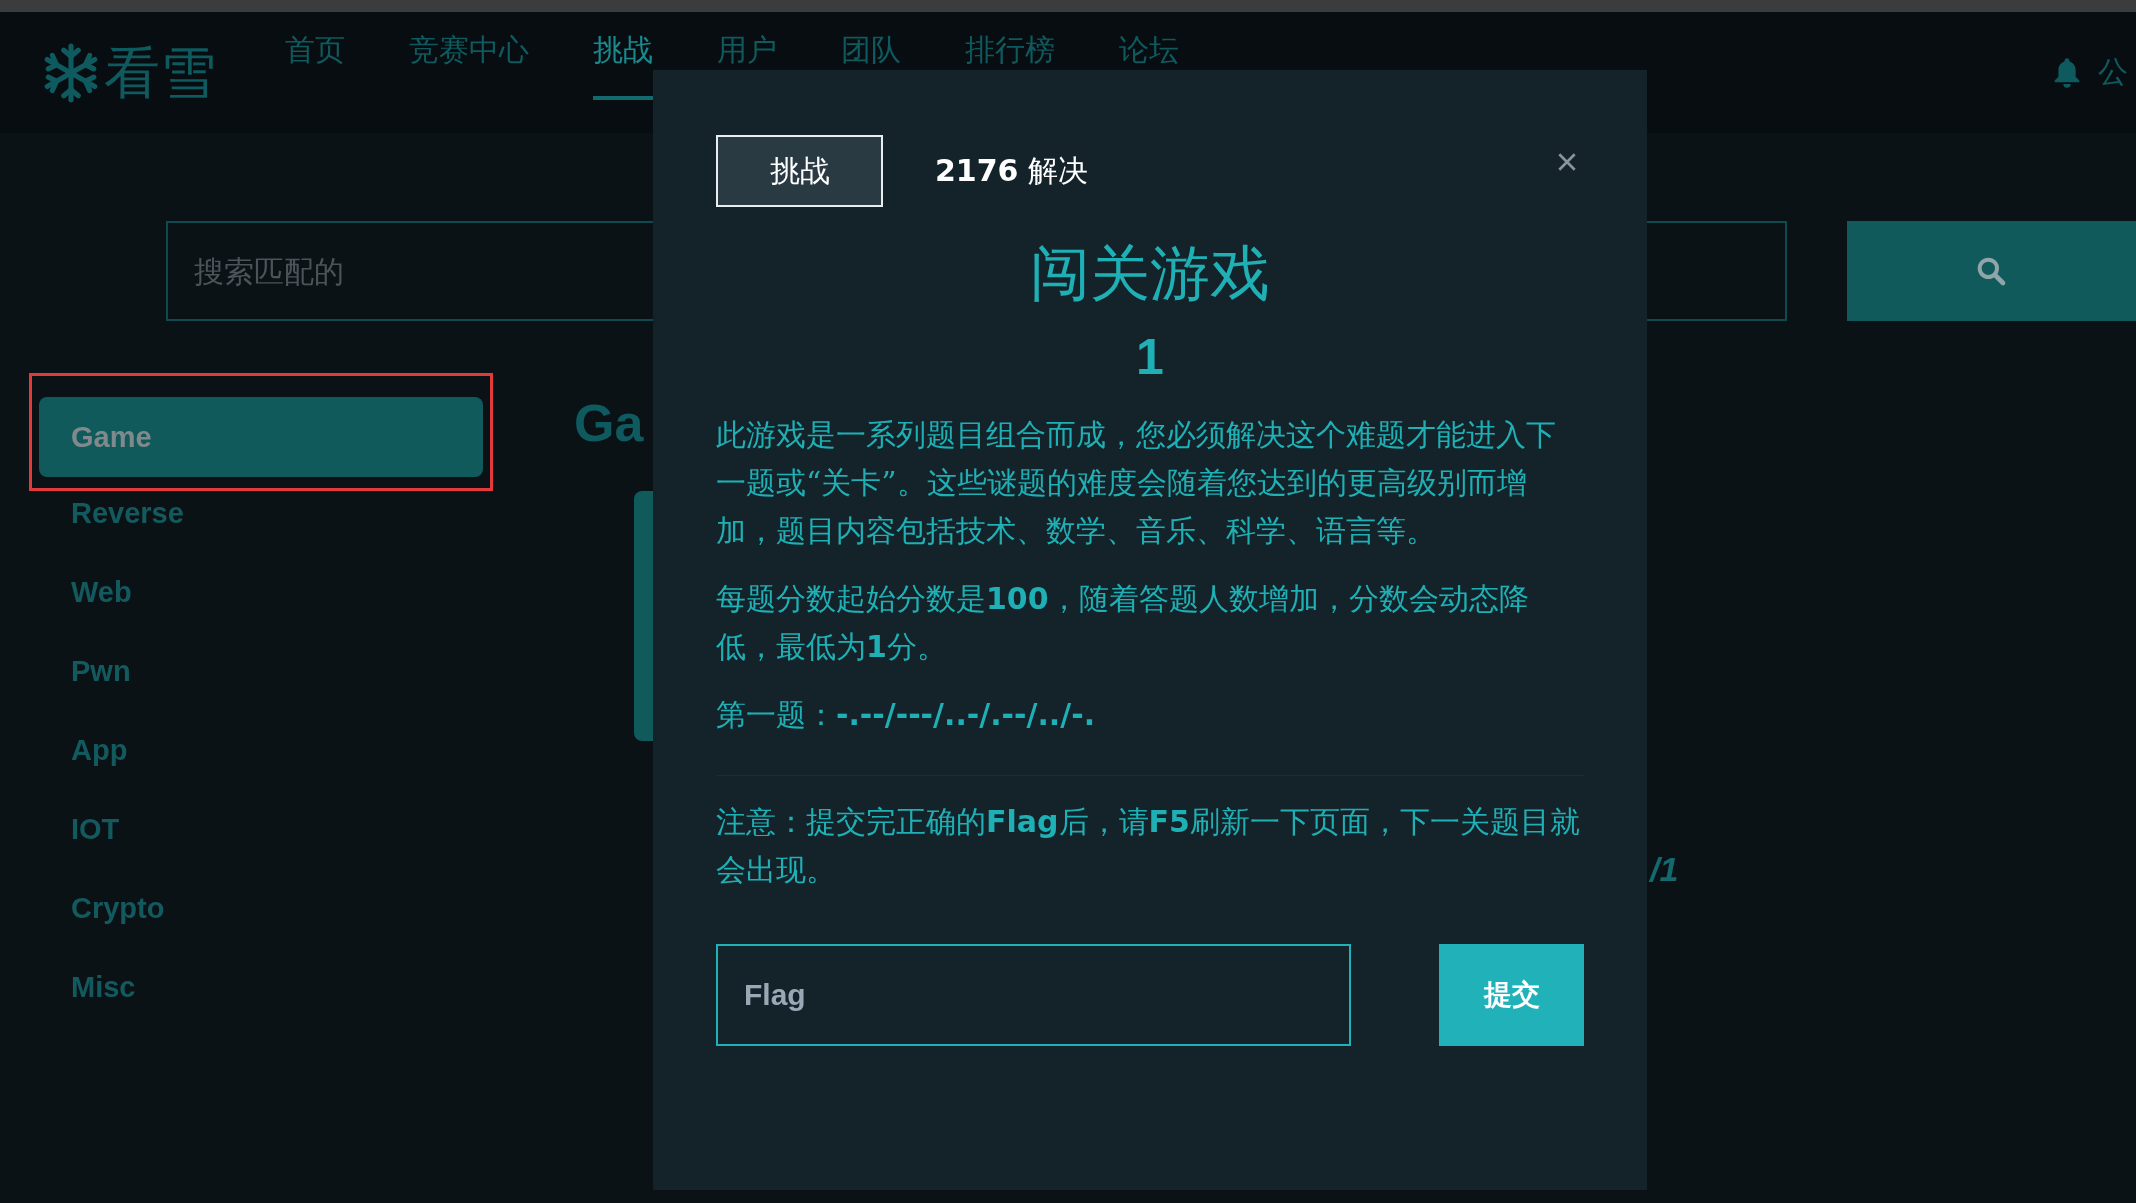 The image size is (2136, 1203). What do you see at coordinates (1150, 273) in the screenshot?
I see `challenge-title: 闯关游戏` at bounding box center [1150, 273].